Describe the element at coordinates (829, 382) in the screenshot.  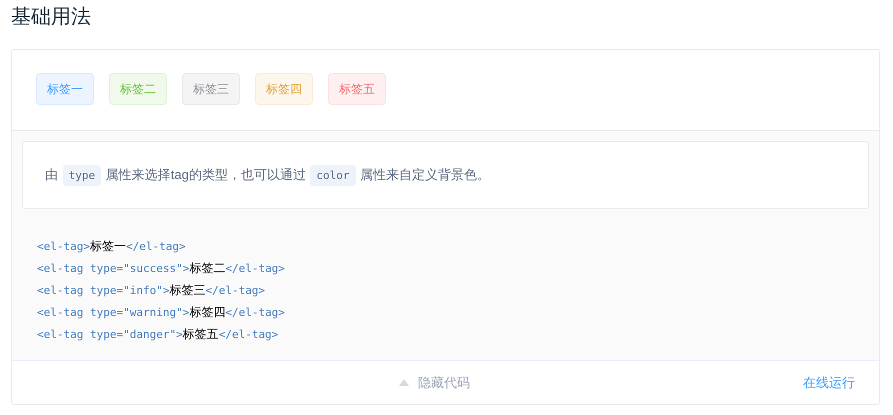
I see `run-online-link: 在线运行` at that location.